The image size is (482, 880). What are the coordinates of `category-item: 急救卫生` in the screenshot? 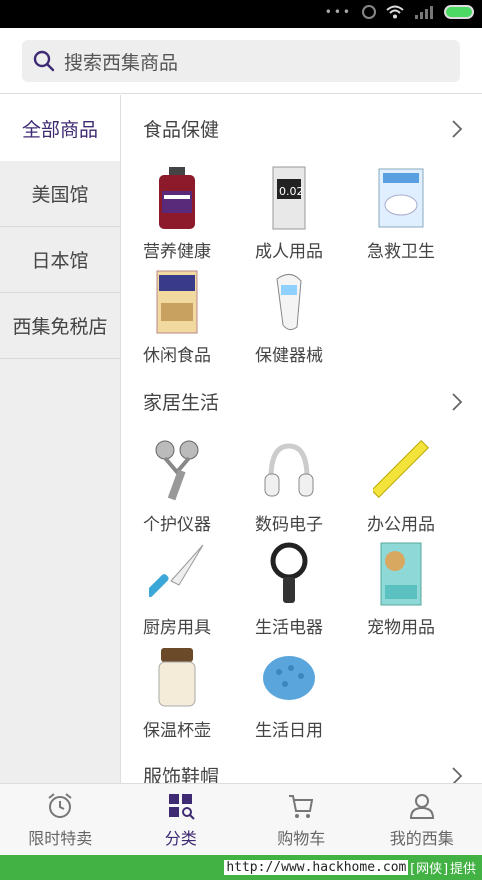 It's located at (401, 213).